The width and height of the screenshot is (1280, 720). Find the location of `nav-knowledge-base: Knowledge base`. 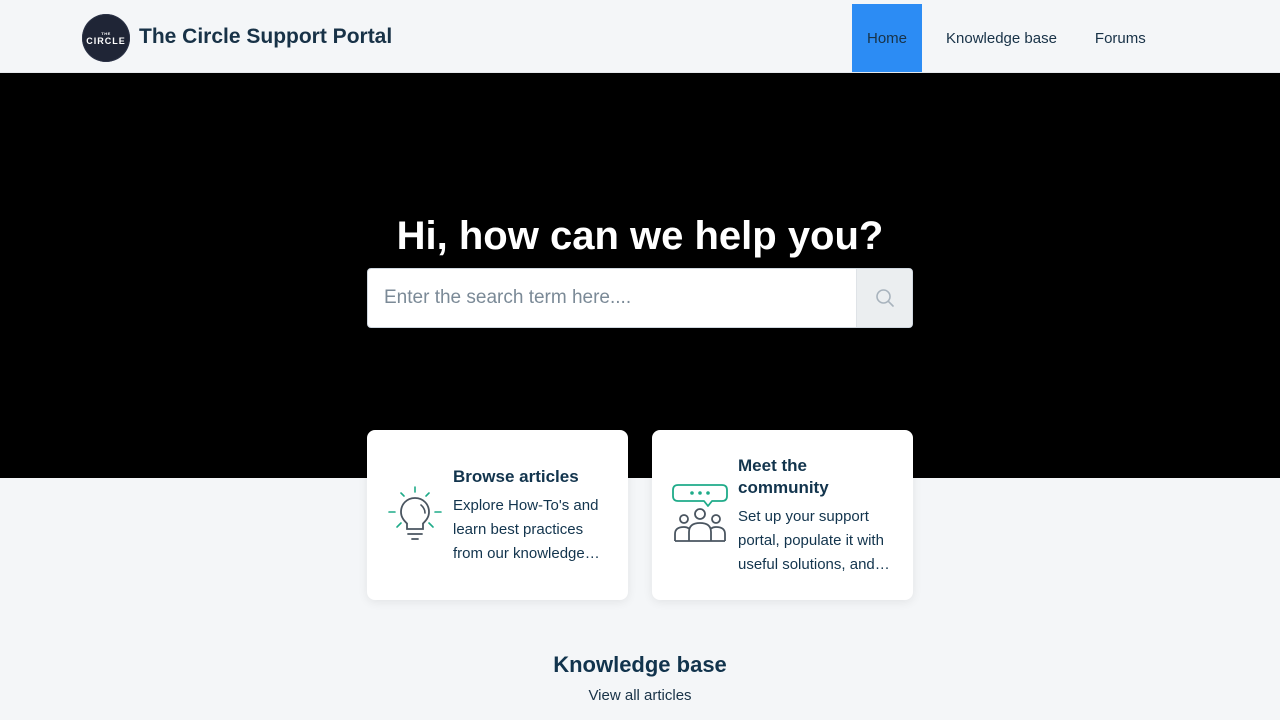

nav-knowledge-base: Knowledge base is located at coordinates (1001, 38).